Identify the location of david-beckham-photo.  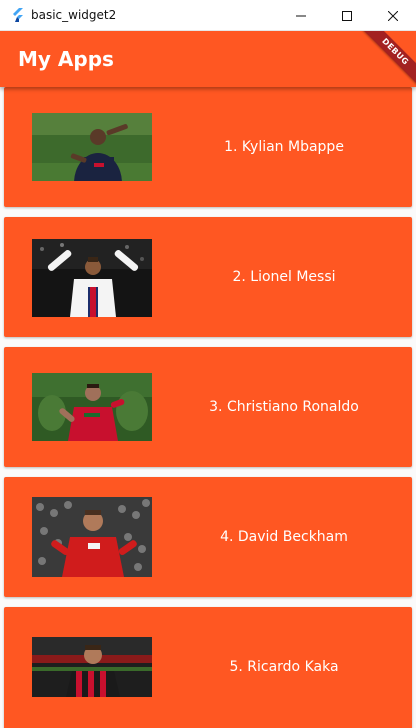
(92, 537).